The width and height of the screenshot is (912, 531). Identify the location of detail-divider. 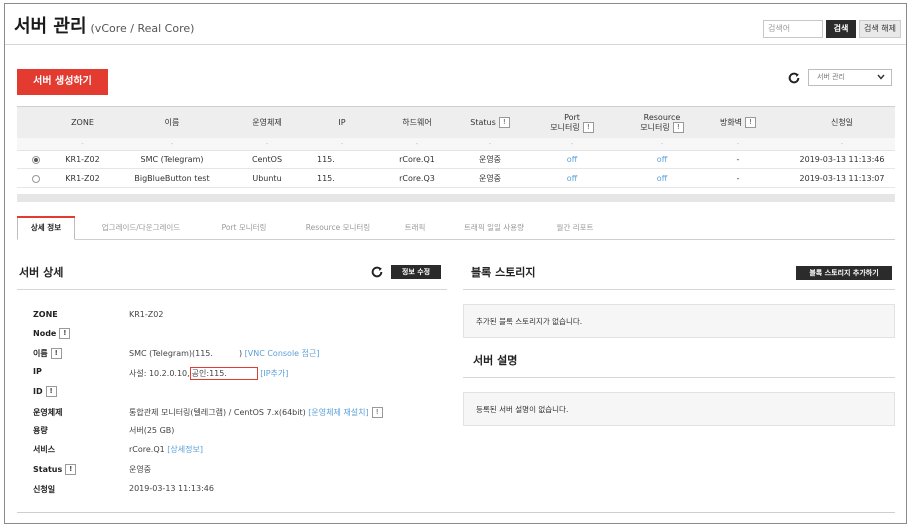
(232, 289).